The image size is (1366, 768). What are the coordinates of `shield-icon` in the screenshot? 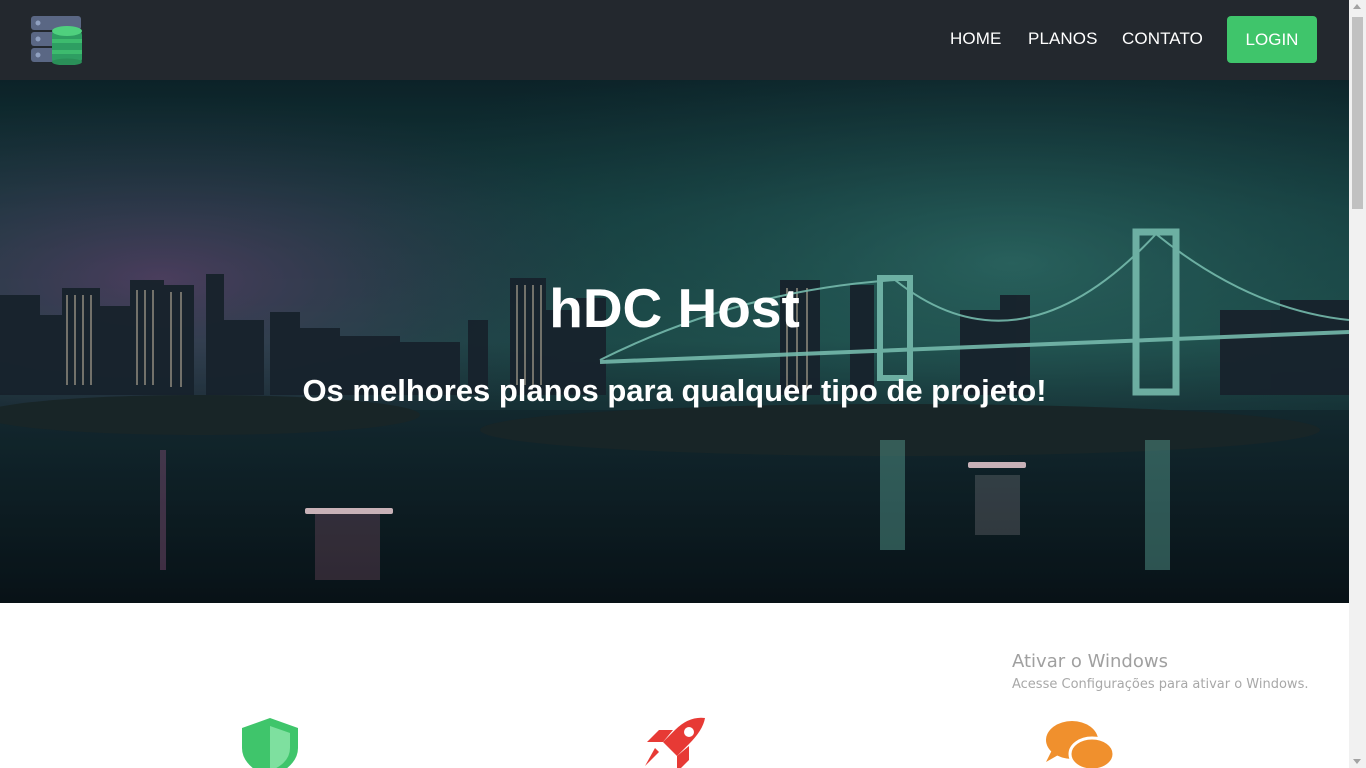 It's located at (270, 743).